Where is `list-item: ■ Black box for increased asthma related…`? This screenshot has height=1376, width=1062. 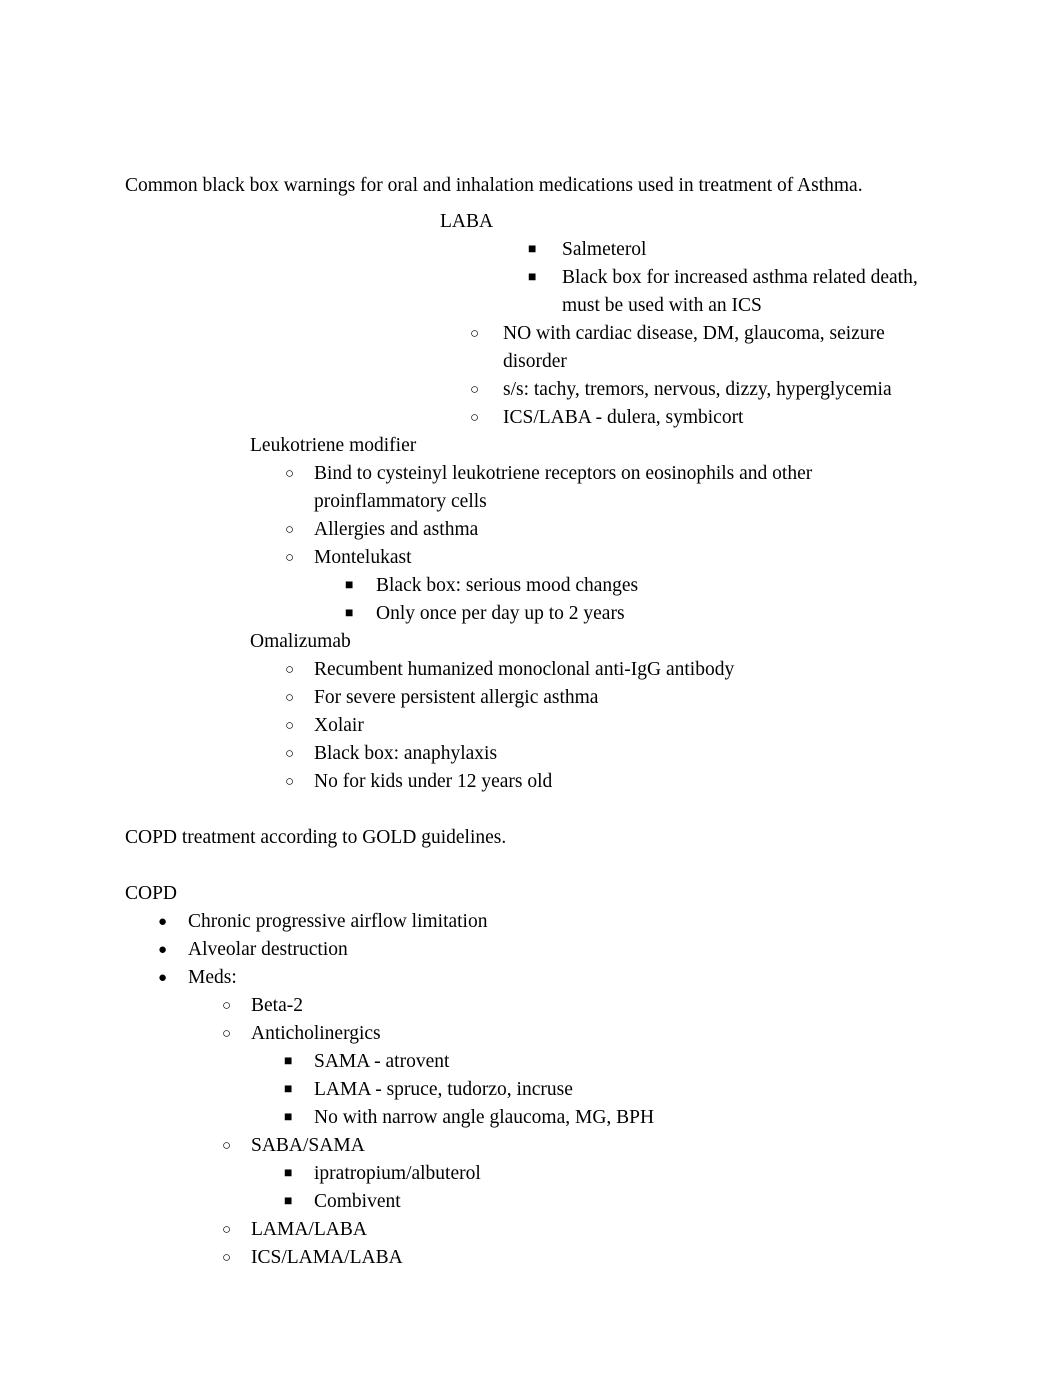
list-item: ■ Black box for increased asthma related… is located at coordinates (728, 292).